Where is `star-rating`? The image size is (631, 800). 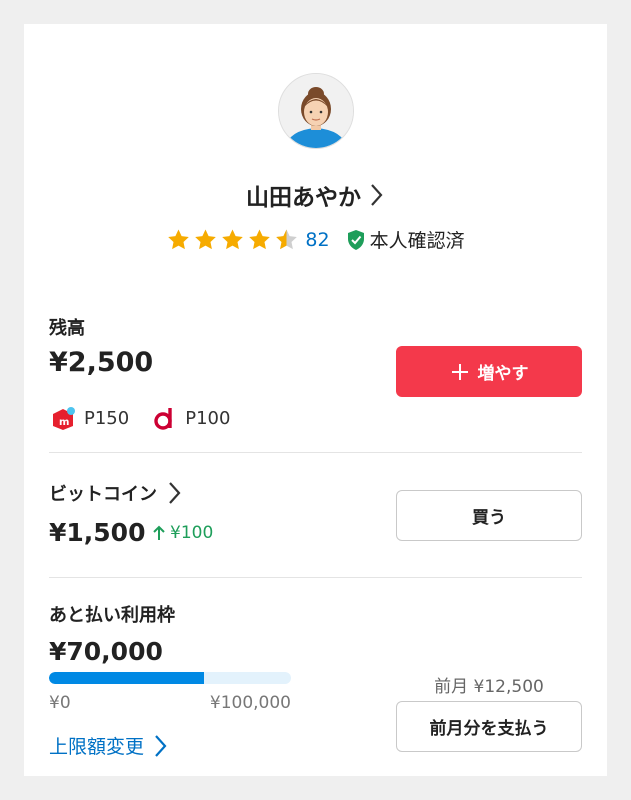
star-rating is located at coordinates (232, 240).